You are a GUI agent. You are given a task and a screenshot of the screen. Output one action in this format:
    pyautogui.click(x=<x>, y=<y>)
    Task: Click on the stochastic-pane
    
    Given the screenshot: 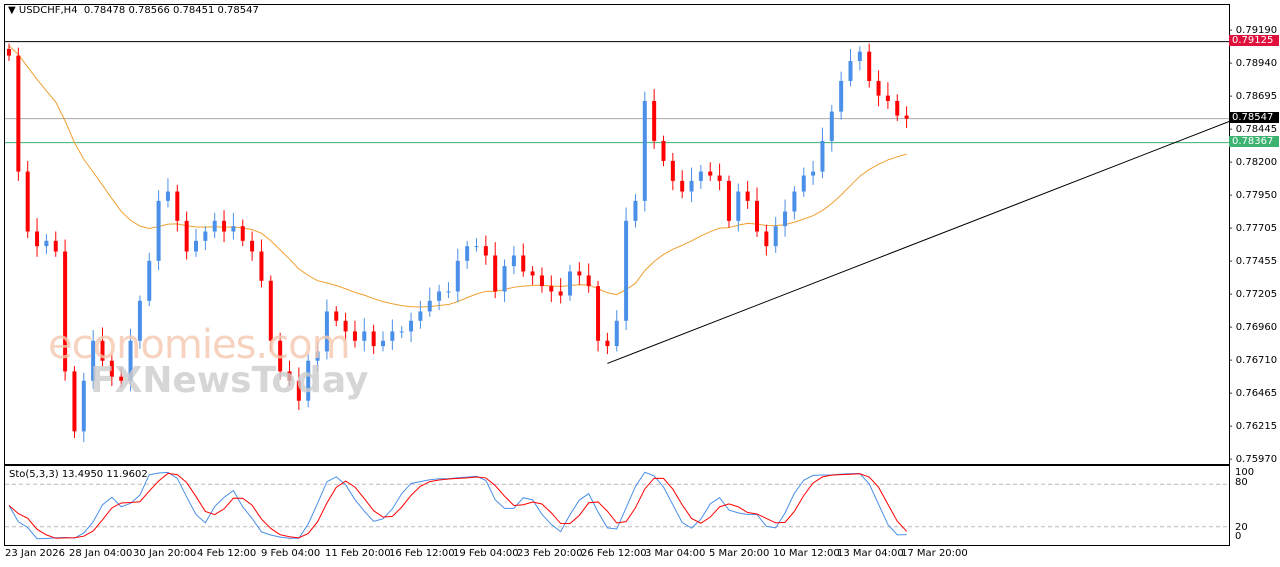 What is the action you would take?
    pyautogui.click(x=617, y=505)
    